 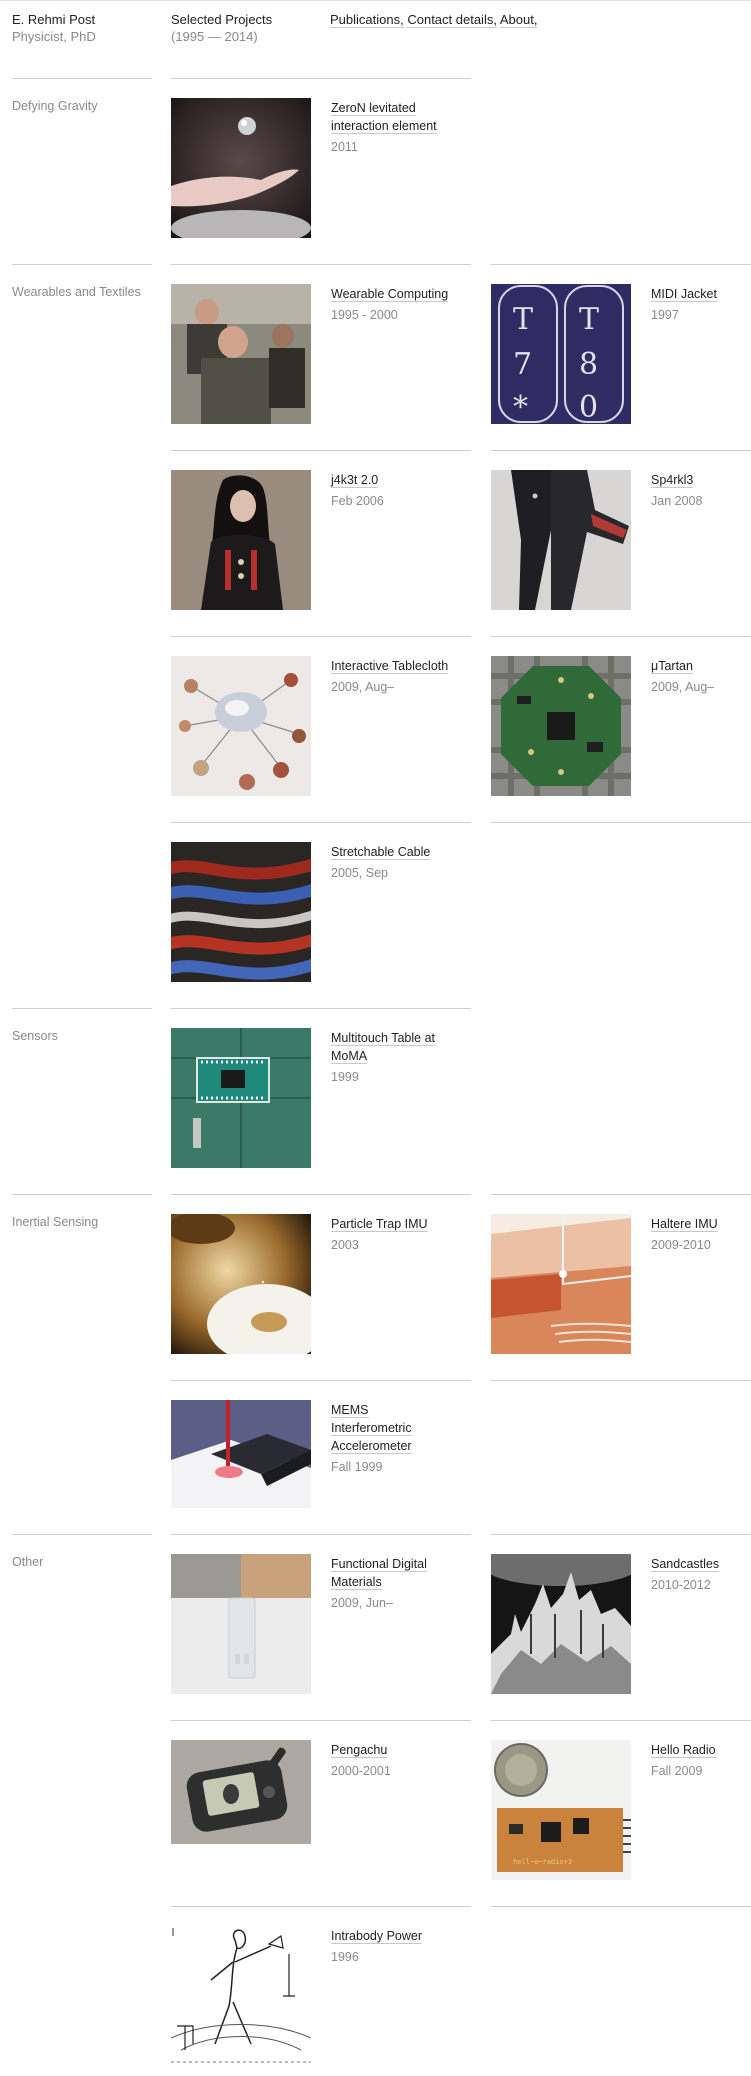 I want to click on project-sp4rkl3: Sp4rkl3 Jan 2008, so click(x=701, y=490).